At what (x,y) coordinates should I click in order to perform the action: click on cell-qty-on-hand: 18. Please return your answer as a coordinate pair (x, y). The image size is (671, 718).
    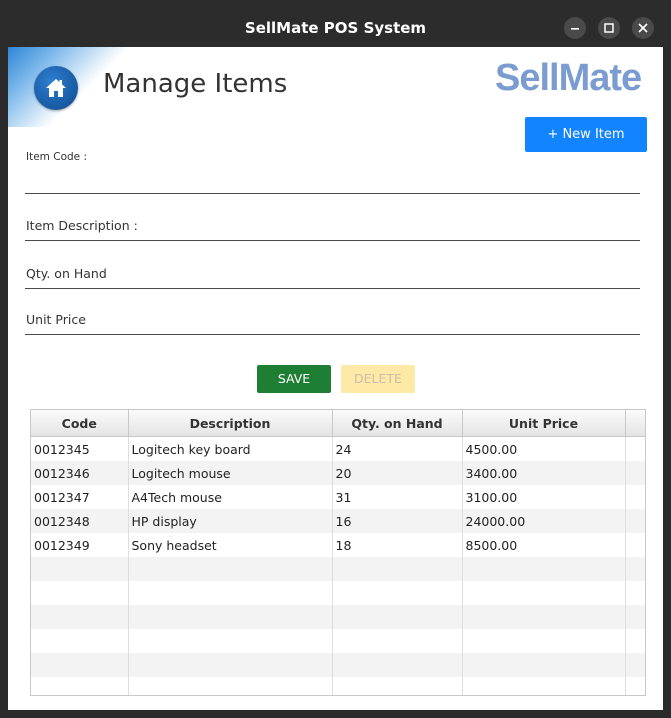
    Looking at the image, I should click on (397, 545).